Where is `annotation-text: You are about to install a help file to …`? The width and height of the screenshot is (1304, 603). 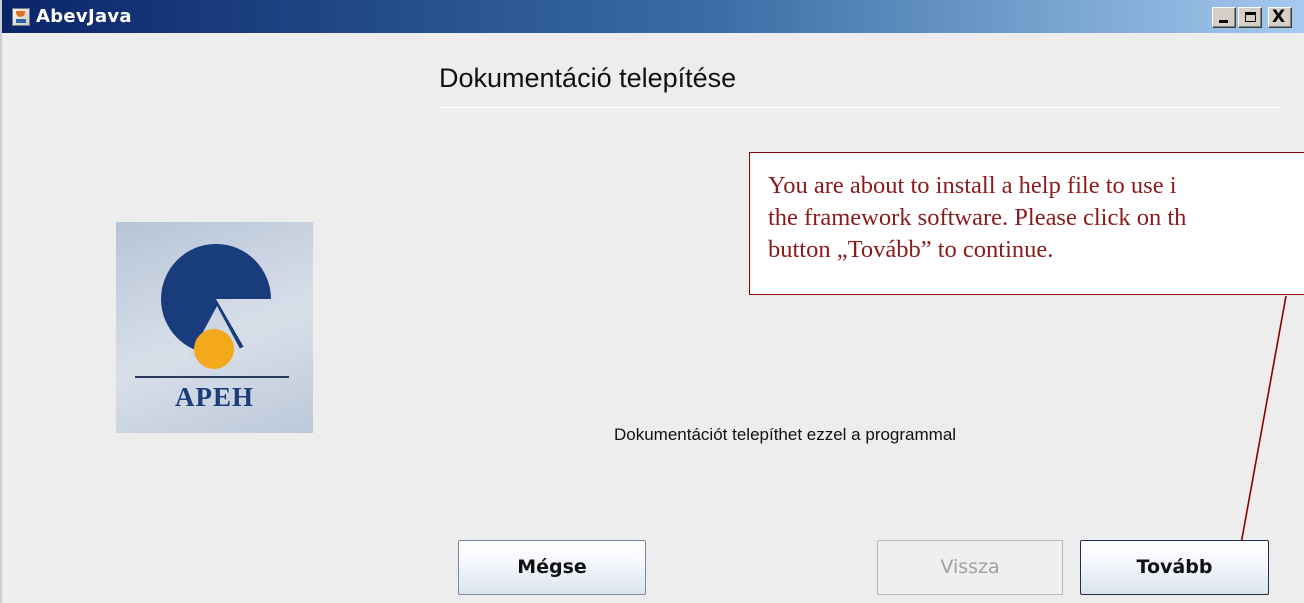 annotation-text: You are about to install a help file to … is located at coordinates (1036, 218).